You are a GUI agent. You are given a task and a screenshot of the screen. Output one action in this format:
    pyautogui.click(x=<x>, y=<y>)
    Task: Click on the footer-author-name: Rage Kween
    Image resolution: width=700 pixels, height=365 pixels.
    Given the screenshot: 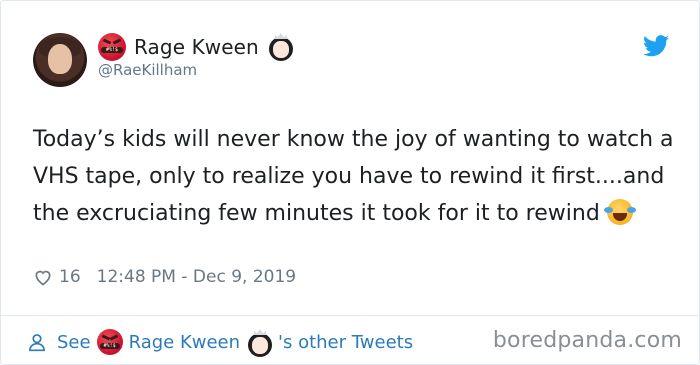 What is the action you would take?
    pyautogui.click(x=184, y=342)
    